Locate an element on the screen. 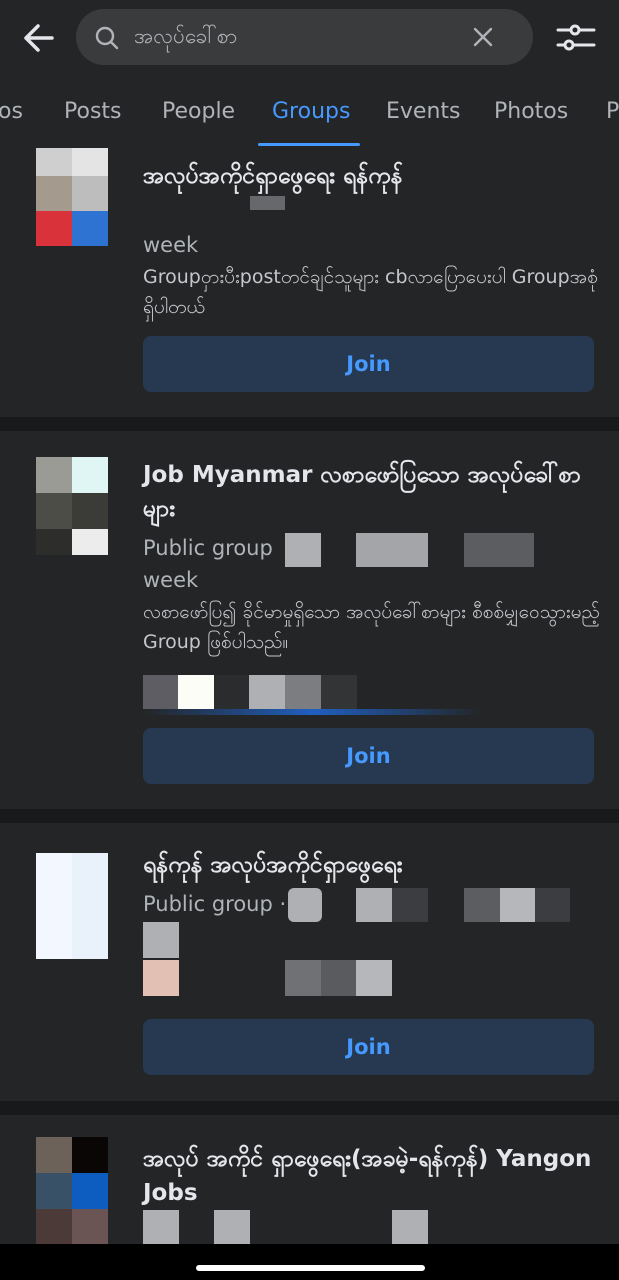  group-name: အလုပ်အကိုင်ရှာဖွေရေး ရန်ကုန် is located at coordinates (373, 176).